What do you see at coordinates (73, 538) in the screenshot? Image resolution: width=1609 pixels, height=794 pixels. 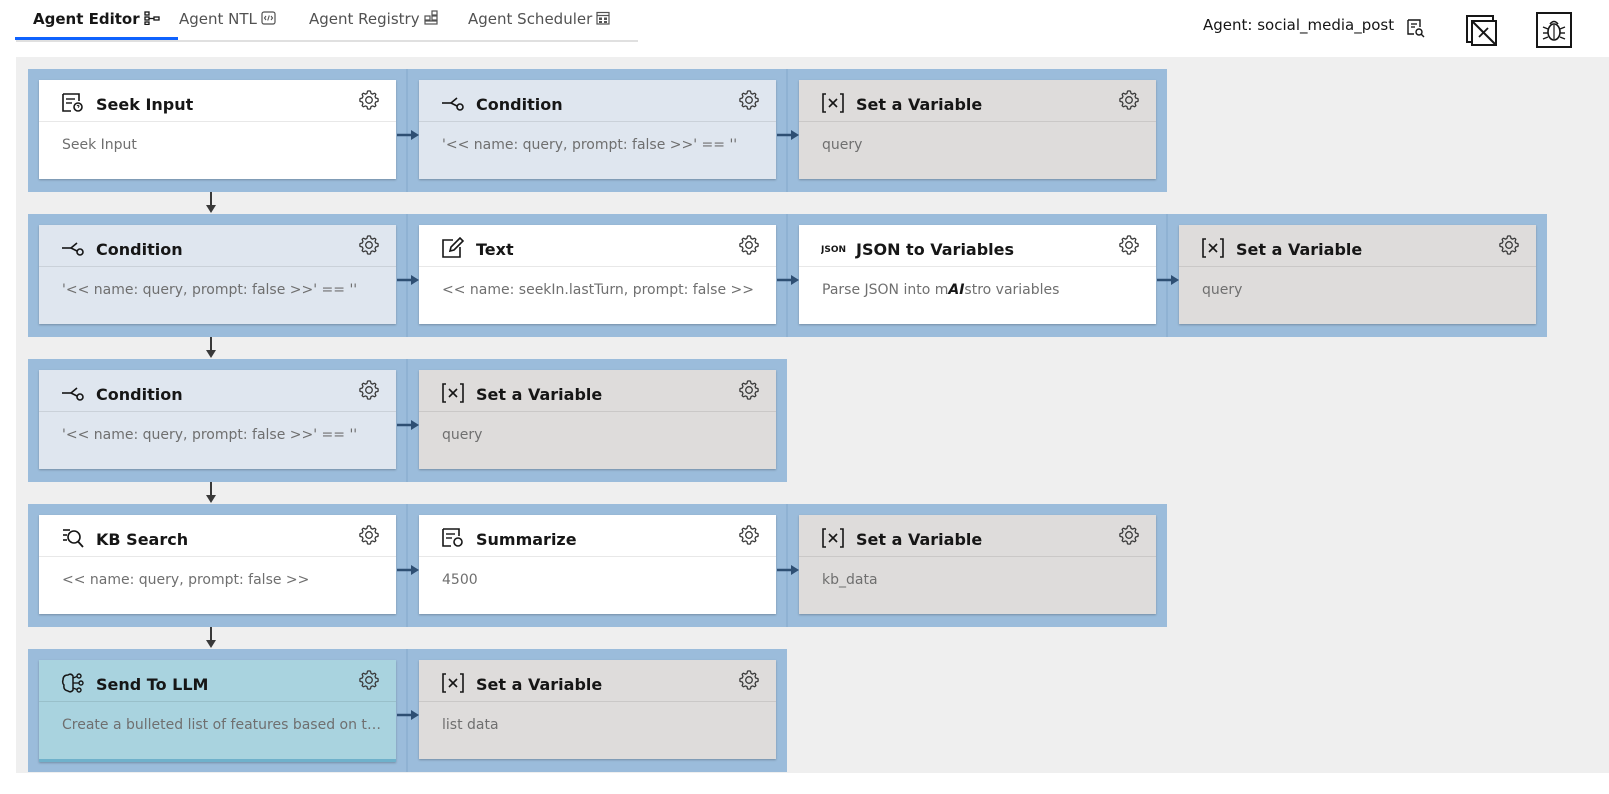 I see `kb-search-icon` at bounding box center [73, 538].